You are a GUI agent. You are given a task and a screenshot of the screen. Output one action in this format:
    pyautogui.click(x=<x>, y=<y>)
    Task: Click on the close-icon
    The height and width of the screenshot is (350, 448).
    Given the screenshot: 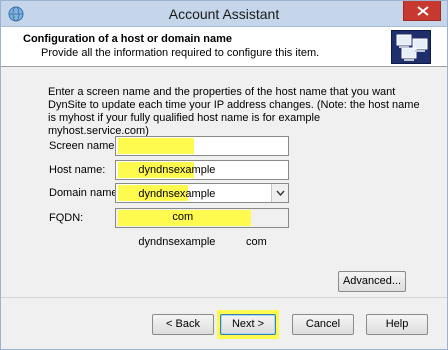 What is the action you would take?
    pyautogui.click(x=423, y=11)
    